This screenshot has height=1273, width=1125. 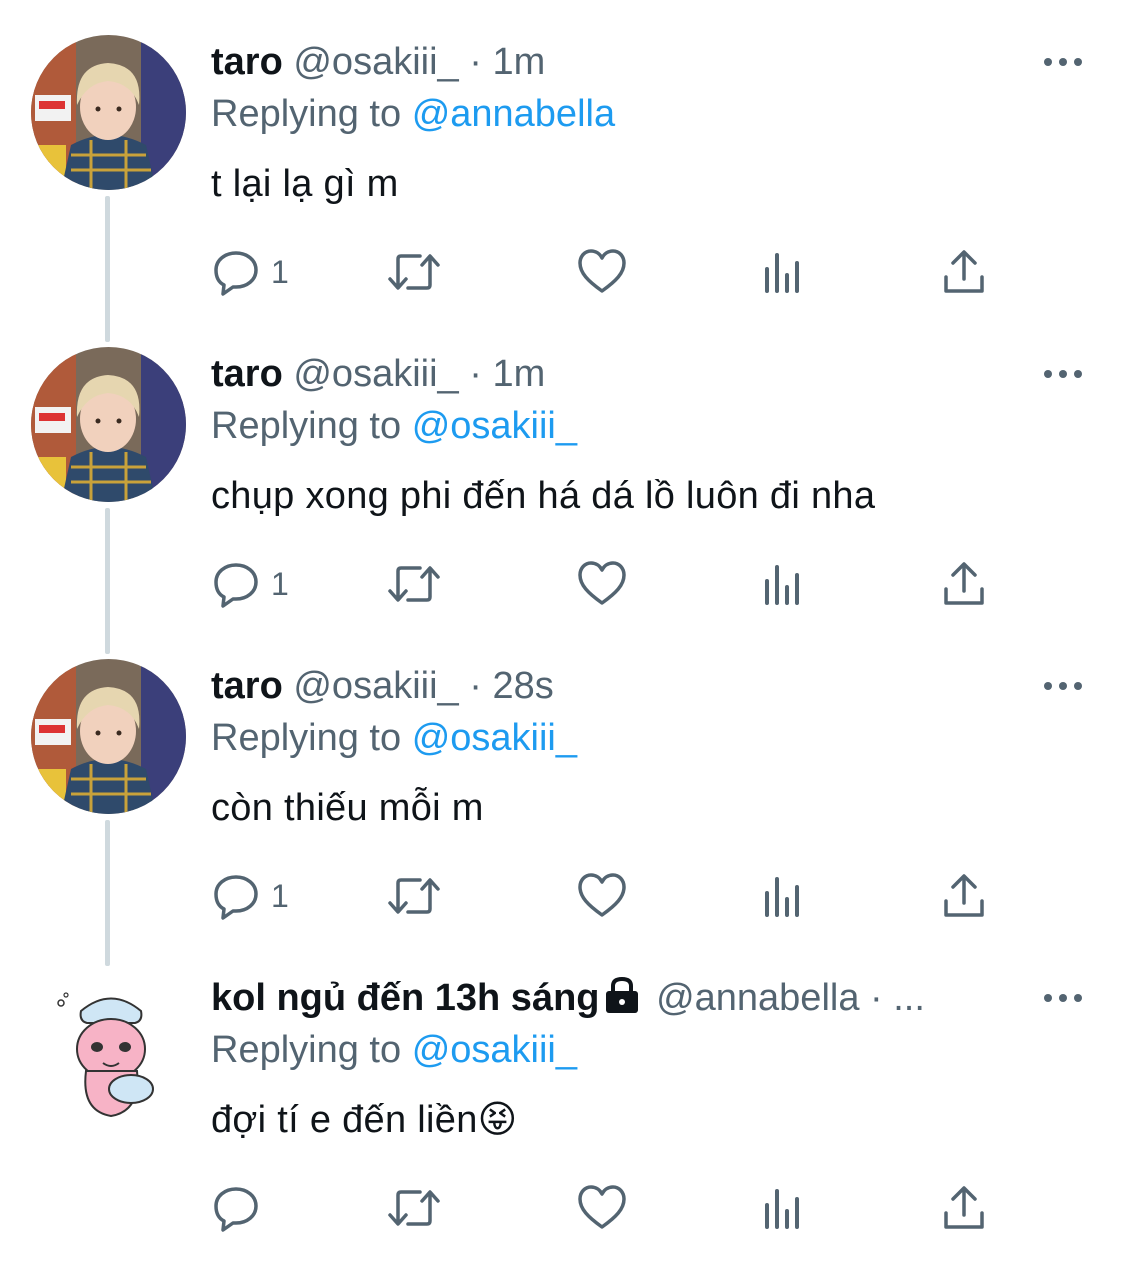 I want to click on replying-to: Replying to @annabella, so click(x=413, y=114).